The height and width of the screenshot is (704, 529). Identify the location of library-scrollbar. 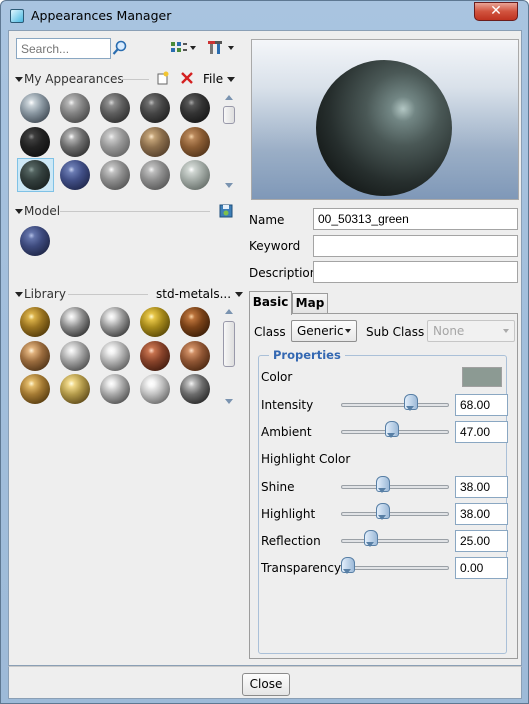
(229, 357).